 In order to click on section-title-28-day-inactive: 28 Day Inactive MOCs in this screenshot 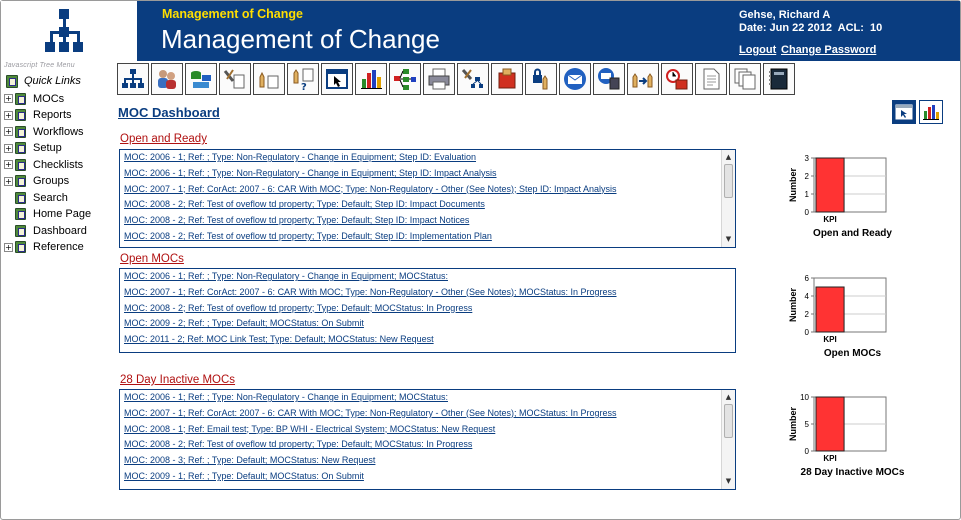, I will do `click(177, 380)`.